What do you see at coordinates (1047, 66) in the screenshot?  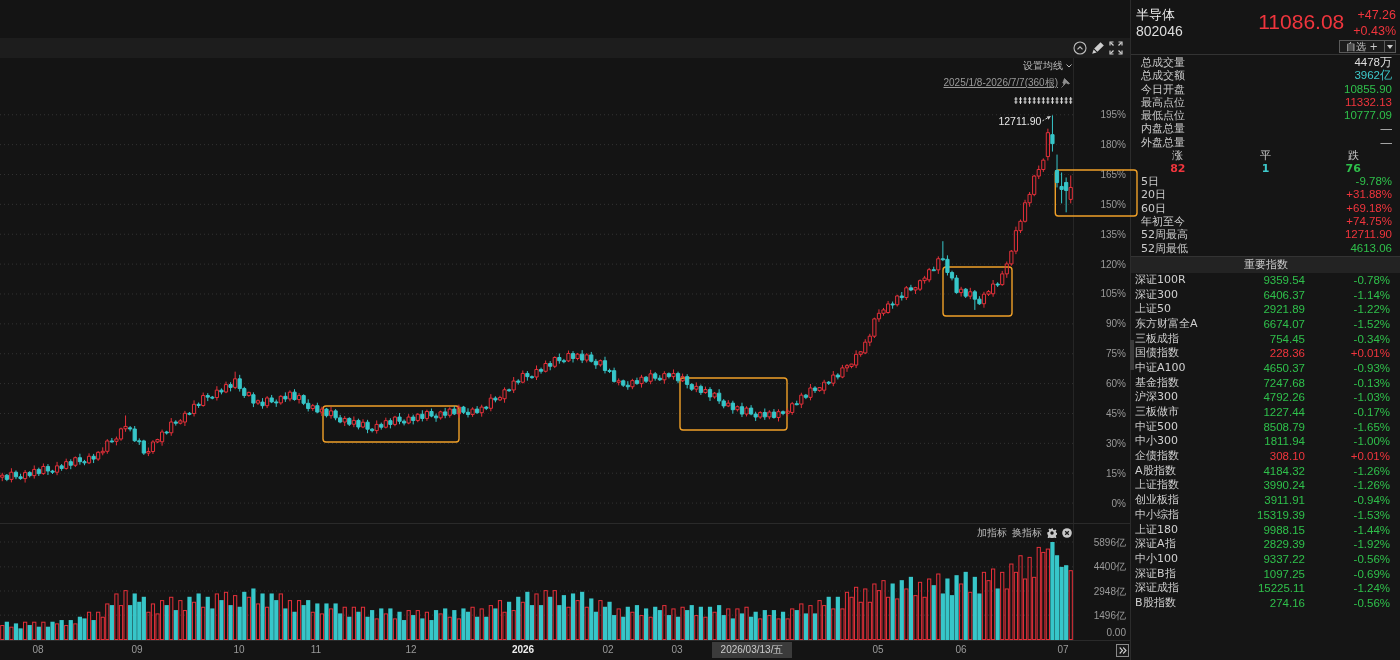 I see `ma-settings-button: 设置均线` at bounding box center [1047, 66].